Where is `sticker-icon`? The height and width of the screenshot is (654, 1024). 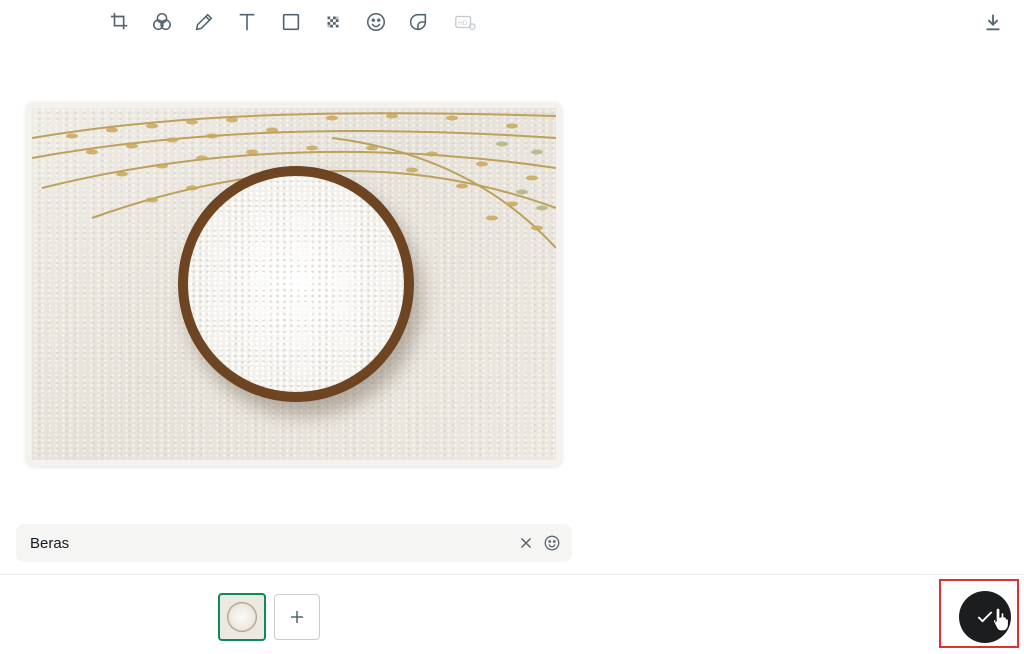 sticker-icon is located at coordinates (418, 22).